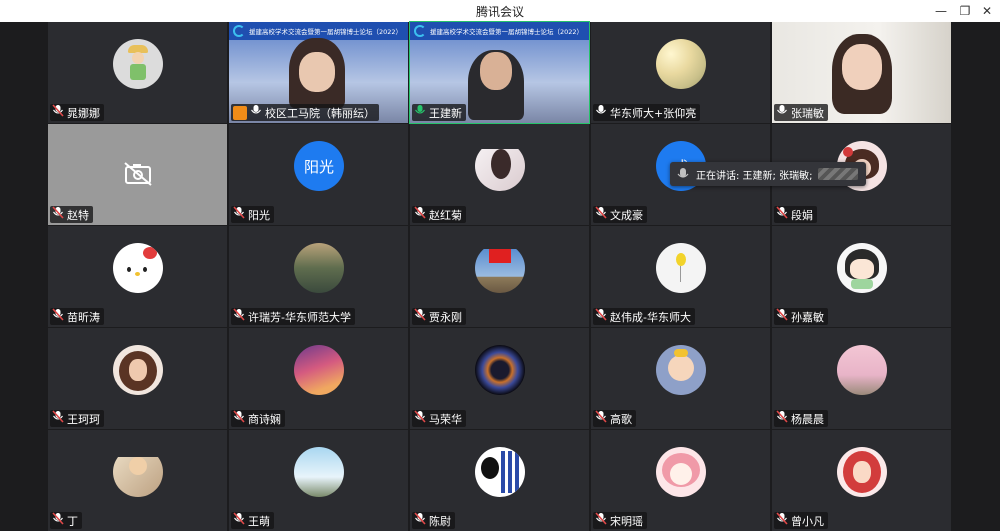 This screenshot has width=1000, height=531. I want to click on participant-tile: 陈尉, so click(499, 480).